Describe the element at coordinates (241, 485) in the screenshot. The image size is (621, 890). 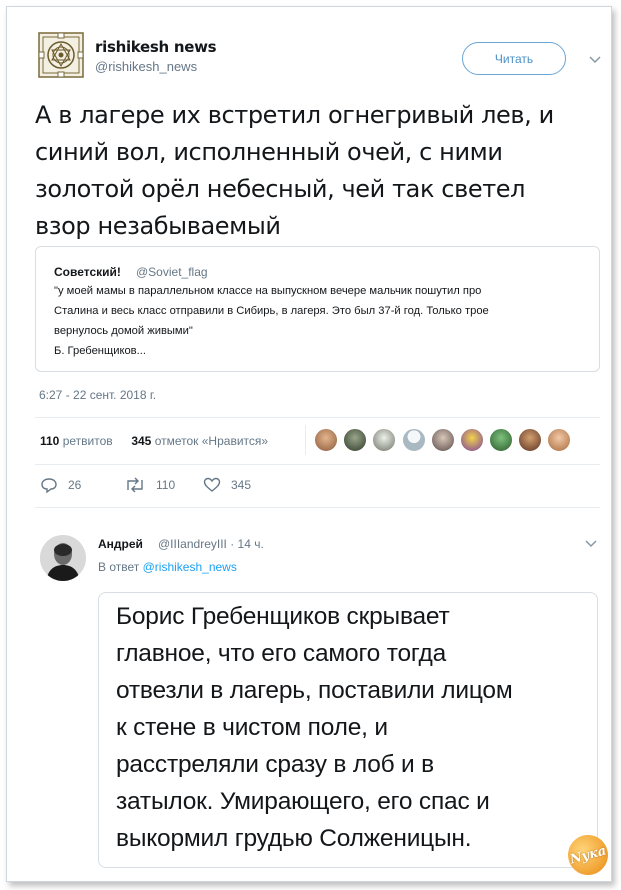
I see `like-count: 345` at that location.